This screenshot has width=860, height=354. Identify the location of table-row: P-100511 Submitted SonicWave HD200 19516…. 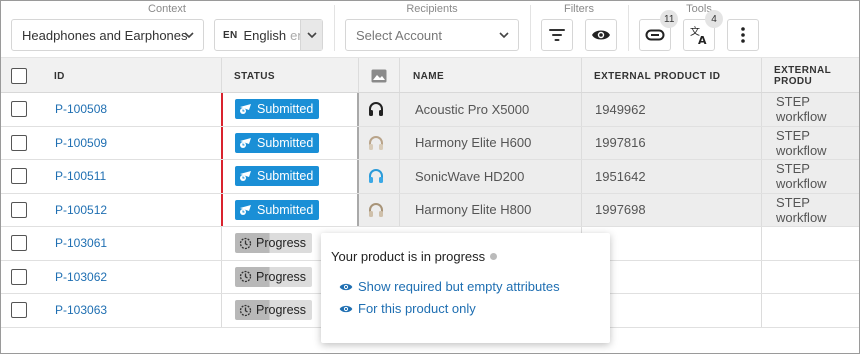
(430, 177).